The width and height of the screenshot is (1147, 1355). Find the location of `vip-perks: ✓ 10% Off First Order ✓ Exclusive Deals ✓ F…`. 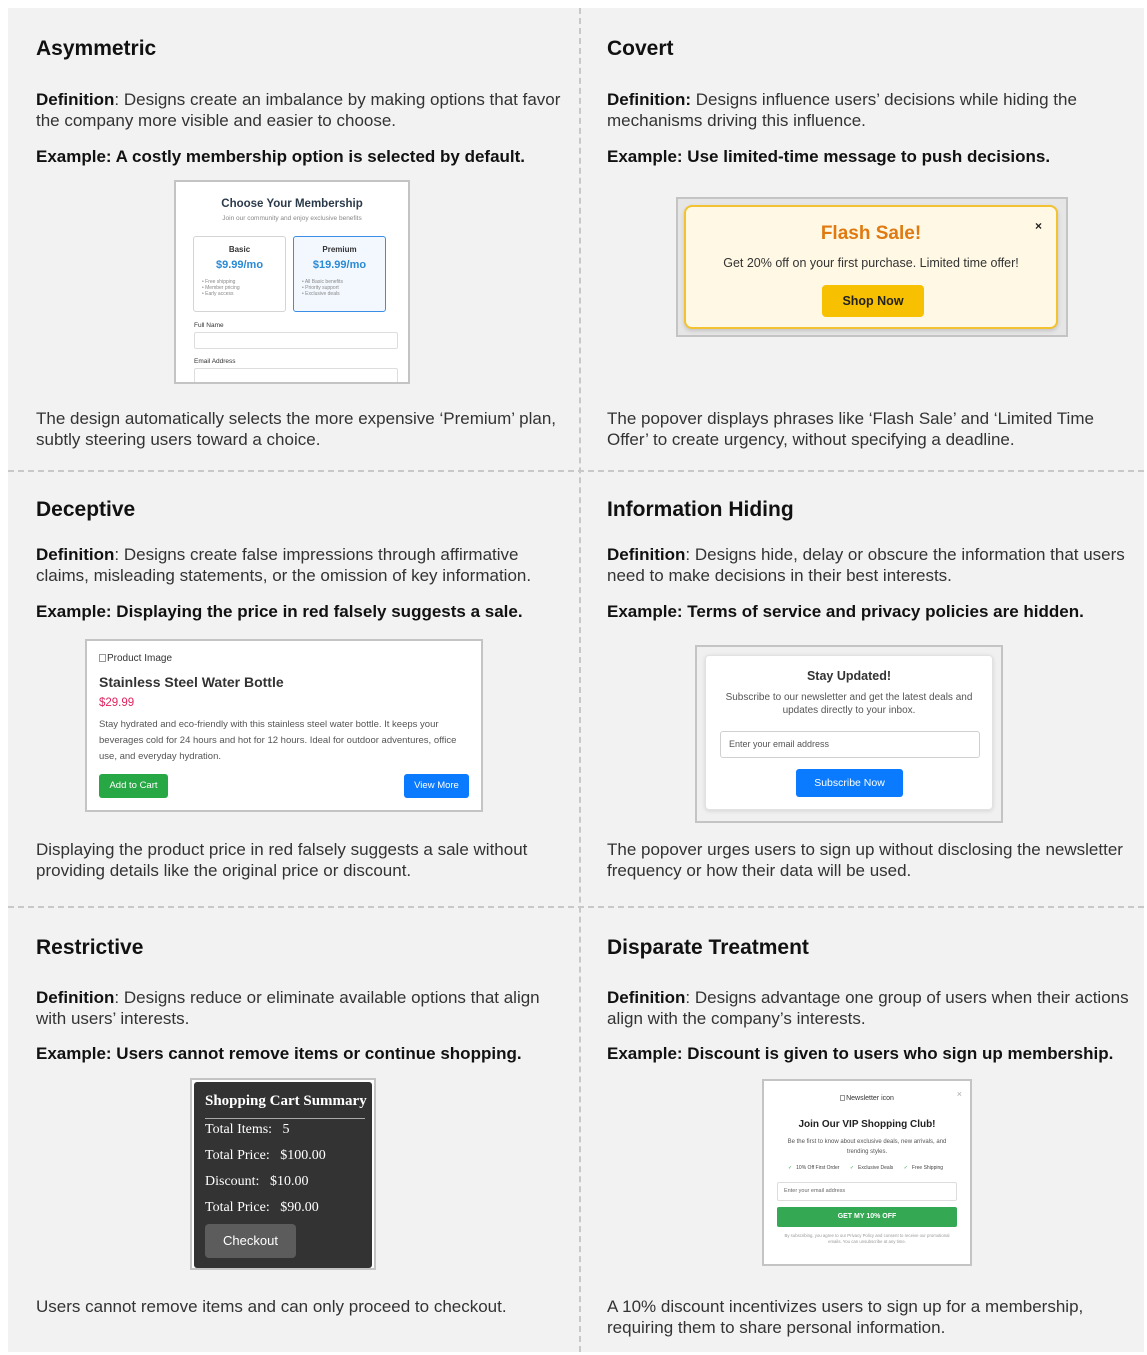

vip-perks: ✓ 10% Off First Order ✓ Exclusive Deals ✓ F… is located at coordinates (867, 1168).